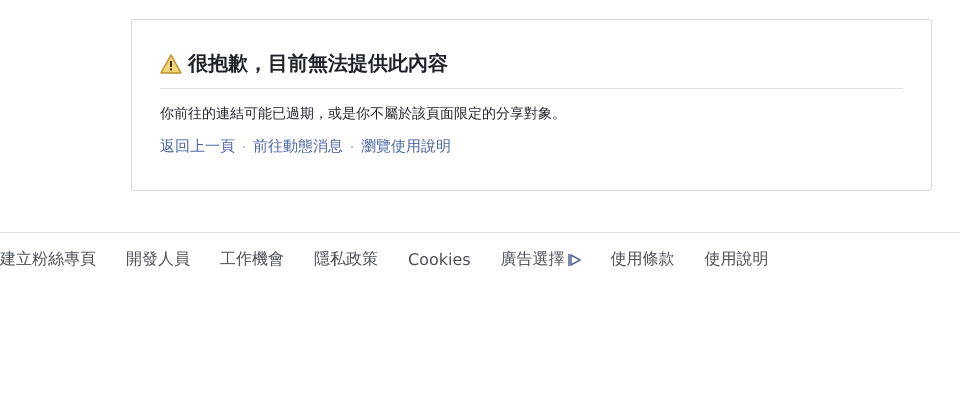 The width and height of the screenshot is (960, 420). What do you see at coordinates (406, 146) in the screenshot?
I see `notice-link: 瀏覽使用說明` at bounding box center [406, 146].